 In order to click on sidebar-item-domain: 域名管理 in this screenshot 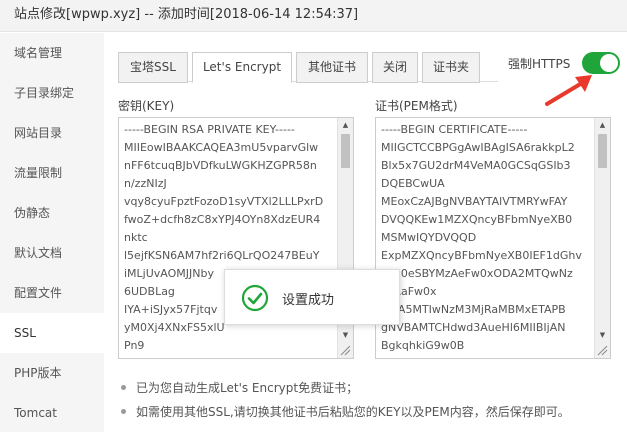, I will do `click(52, 53)`.